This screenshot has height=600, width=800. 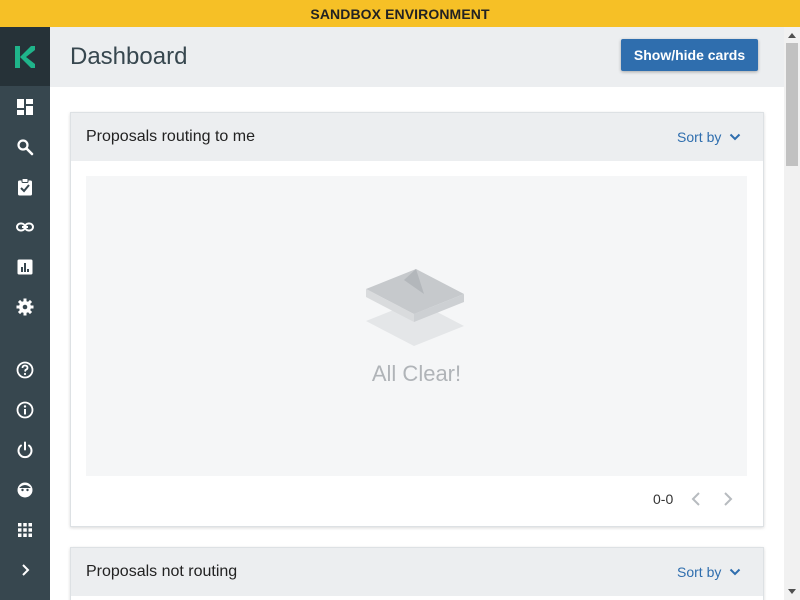 What do you see at coordinates (689, 55) in the screenshot?
I see `show-hide-cards-button: Show/hide cards` at bounding box center [689, 55].